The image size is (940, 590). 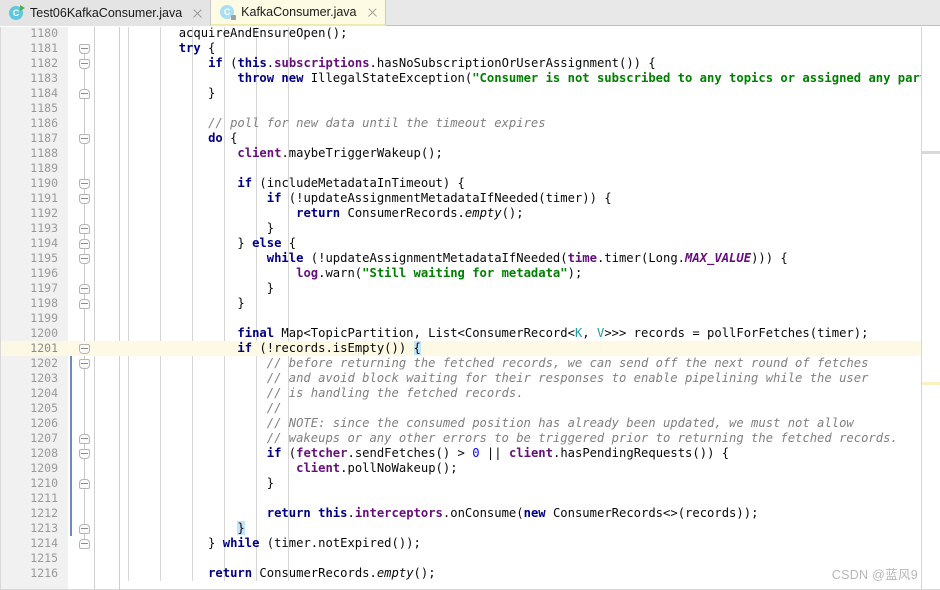 I want to click on code-line: 1209 client.pollNoWakeup();, so click(x=470, y=468).